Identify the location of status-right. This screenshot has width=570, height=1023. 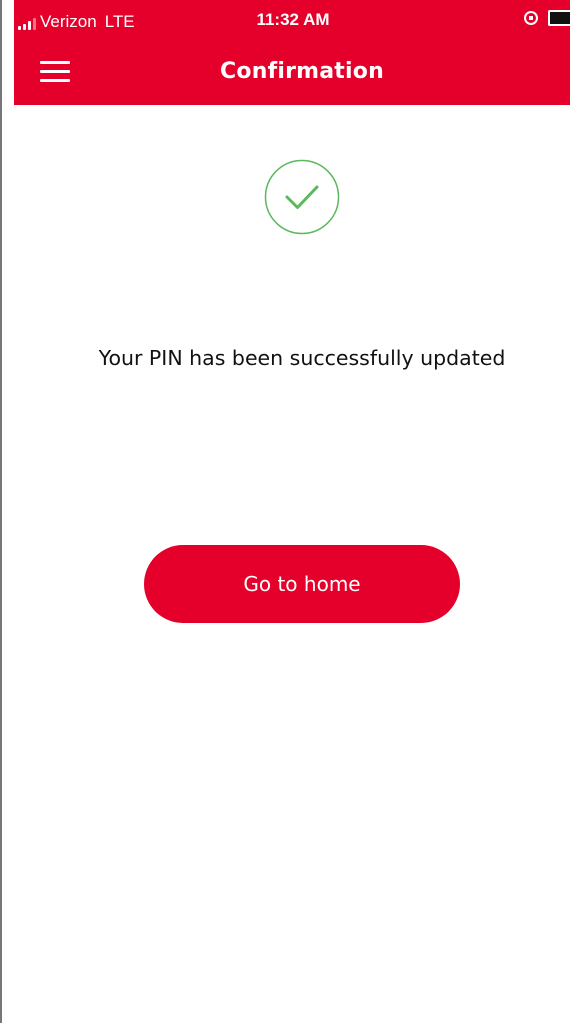
(547, 18).